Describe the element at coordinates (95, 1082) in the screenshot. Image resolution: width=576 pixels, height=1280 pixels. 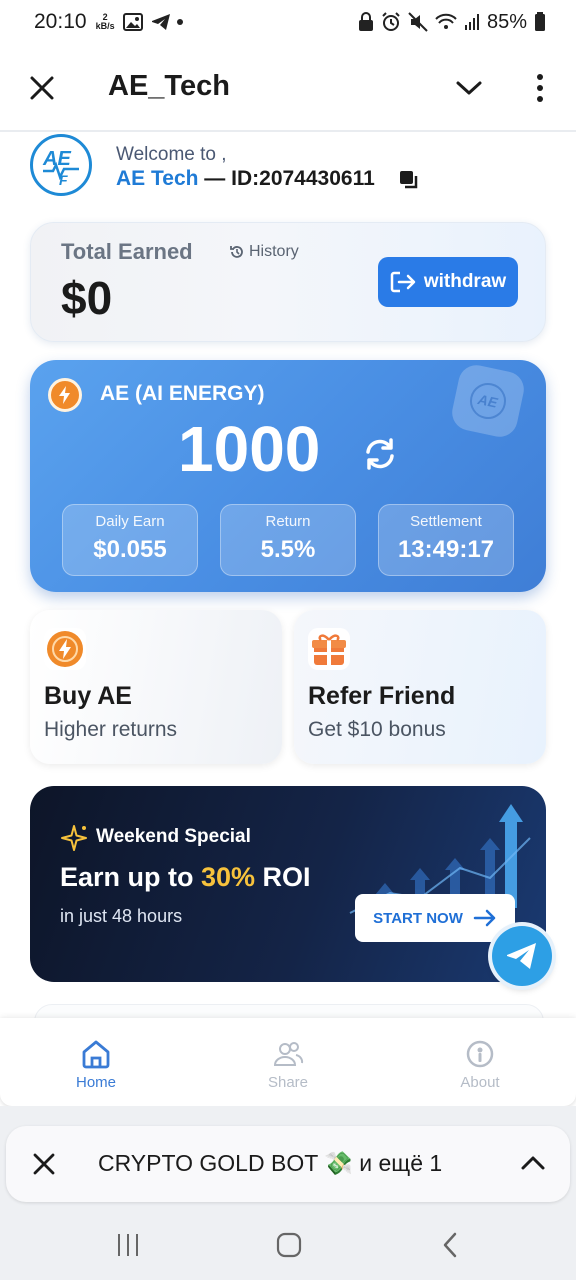
I see `nav-home-label: Home` at that location.